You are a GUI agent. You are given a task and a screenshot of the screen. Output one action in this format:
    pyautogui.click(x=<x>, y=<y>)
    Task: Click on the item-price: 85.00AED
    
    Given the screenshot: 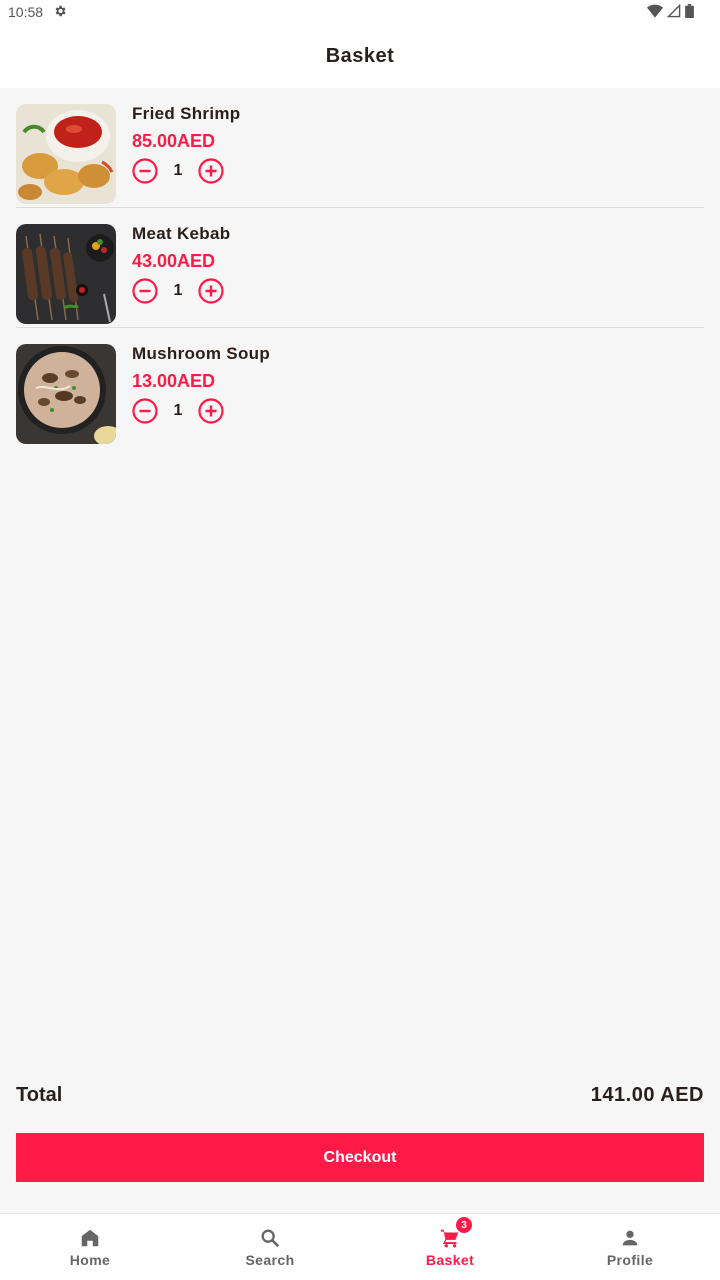 What is the action you would take?
    pyautogui.click(x=174, y=141)
    